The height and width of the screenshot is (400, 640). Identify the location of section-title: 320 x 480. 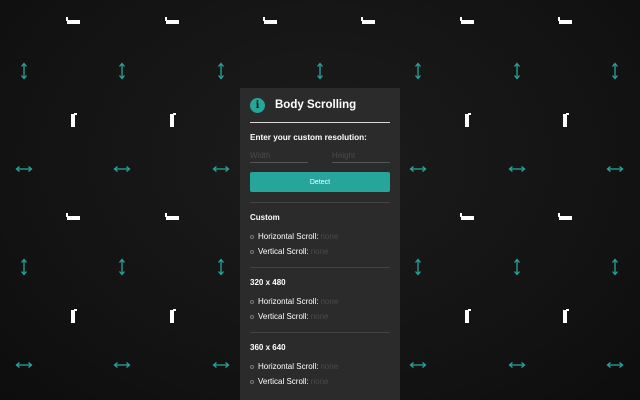
(268, 282).